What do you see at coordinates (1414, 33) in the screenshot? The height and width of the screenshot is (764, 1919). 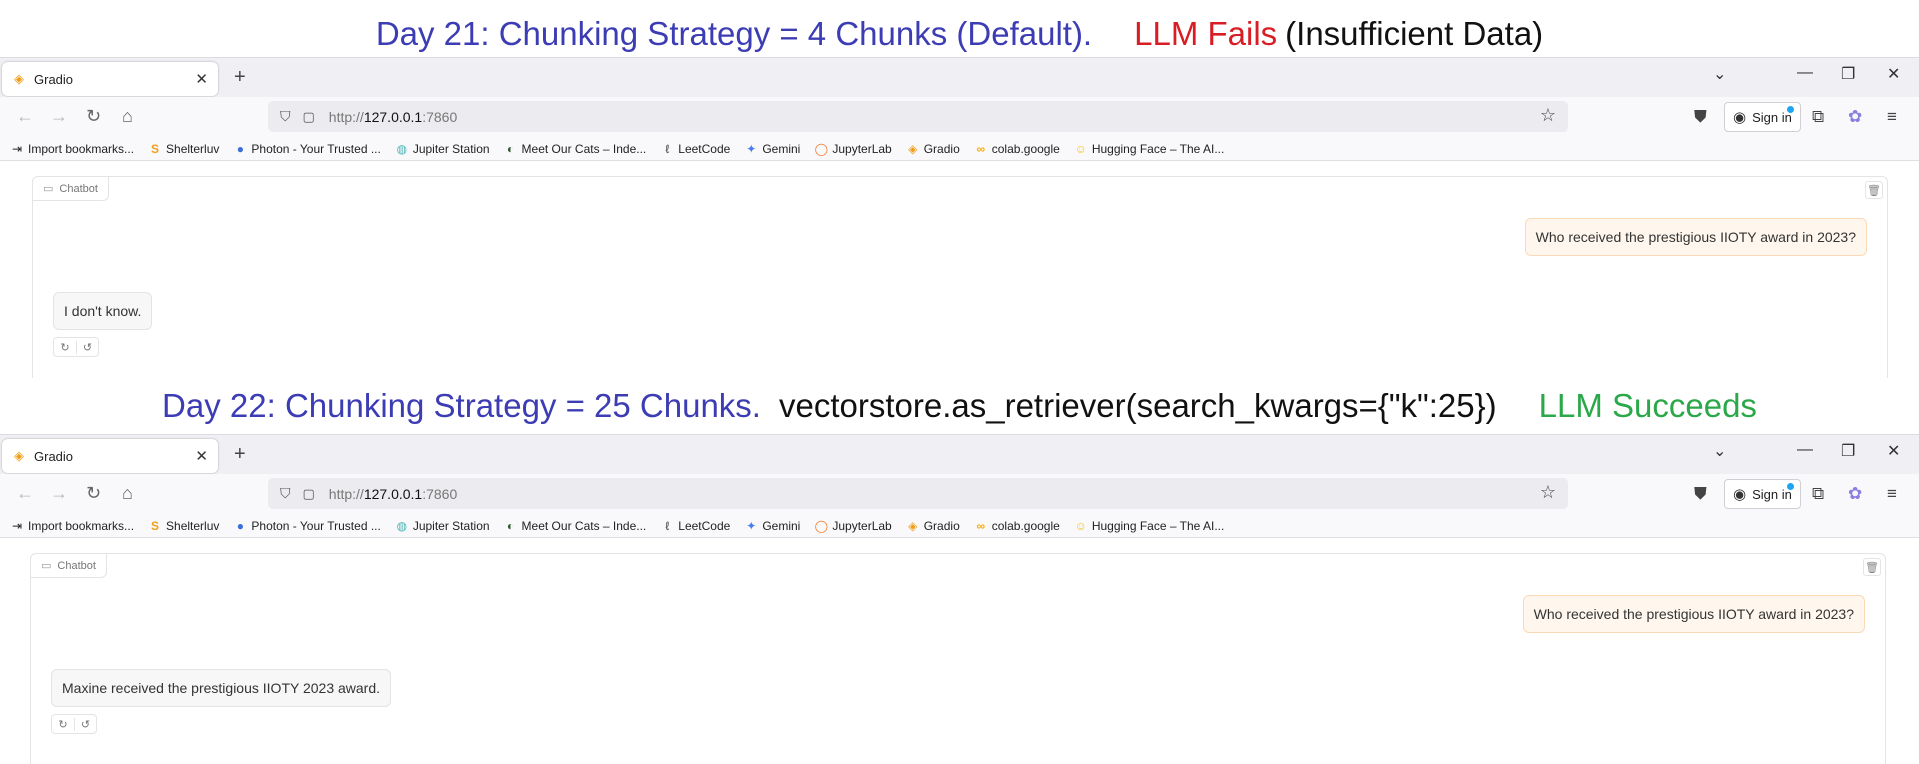 I see `caption-insufficient-data: (Insufficient Data)` at bounding box center [1414, 33].